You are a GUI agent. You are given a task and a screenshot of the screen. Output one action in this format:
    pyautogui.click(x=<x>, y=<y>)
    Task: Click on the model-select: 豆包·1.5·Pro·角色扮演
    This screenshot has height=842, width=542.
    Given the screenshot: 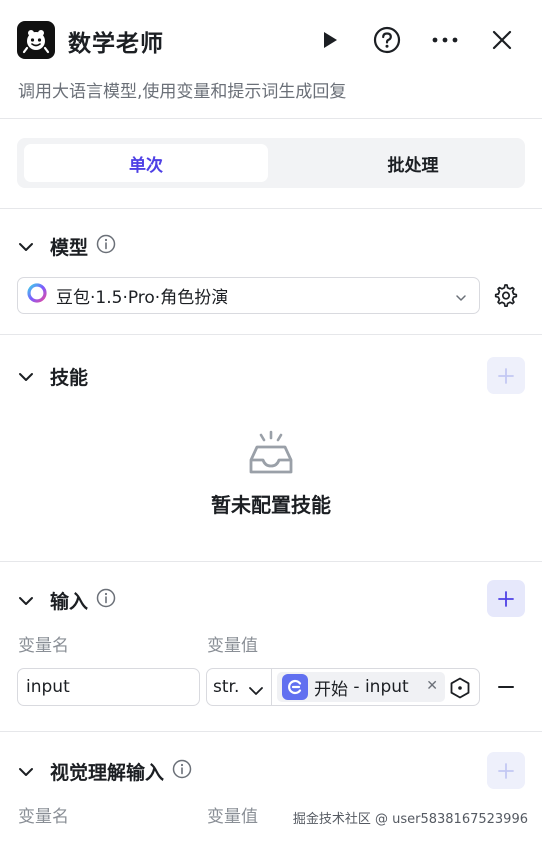 What is the action you would take?
    pyautogui.click(x=248, y=295)
    